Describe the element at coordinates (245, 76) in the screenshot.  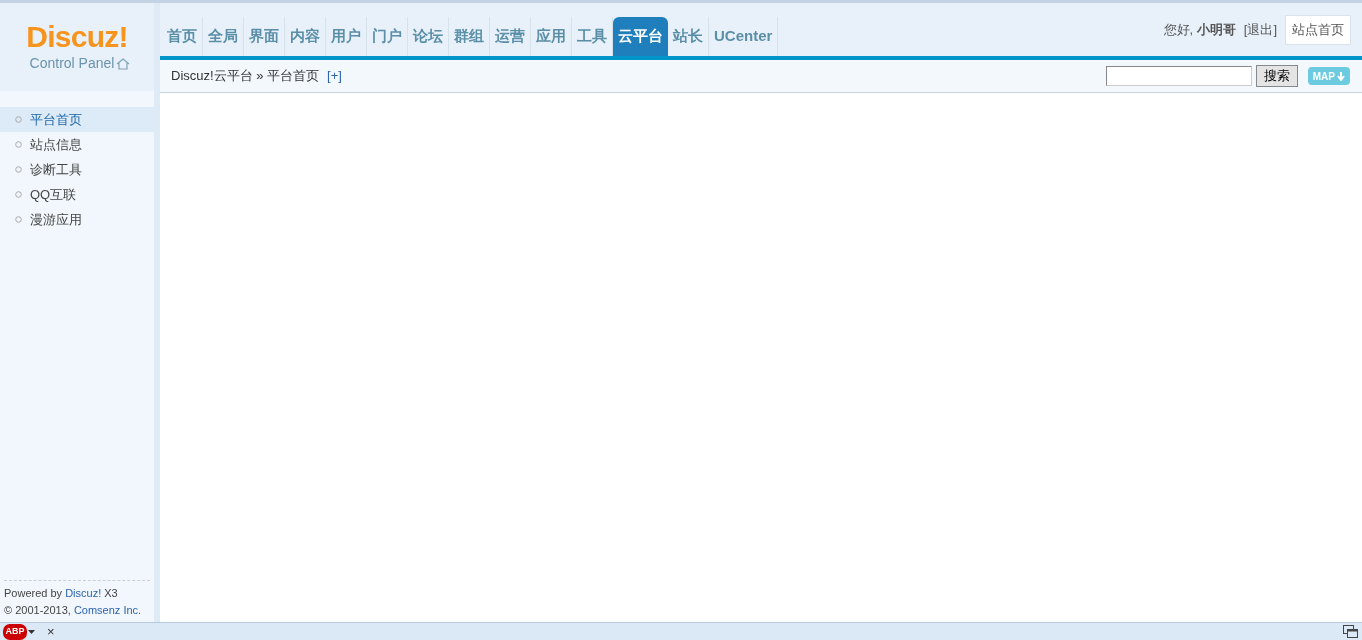
I see `breadcrumb-path: Discuz!云平台 » 平台首页` at that location.